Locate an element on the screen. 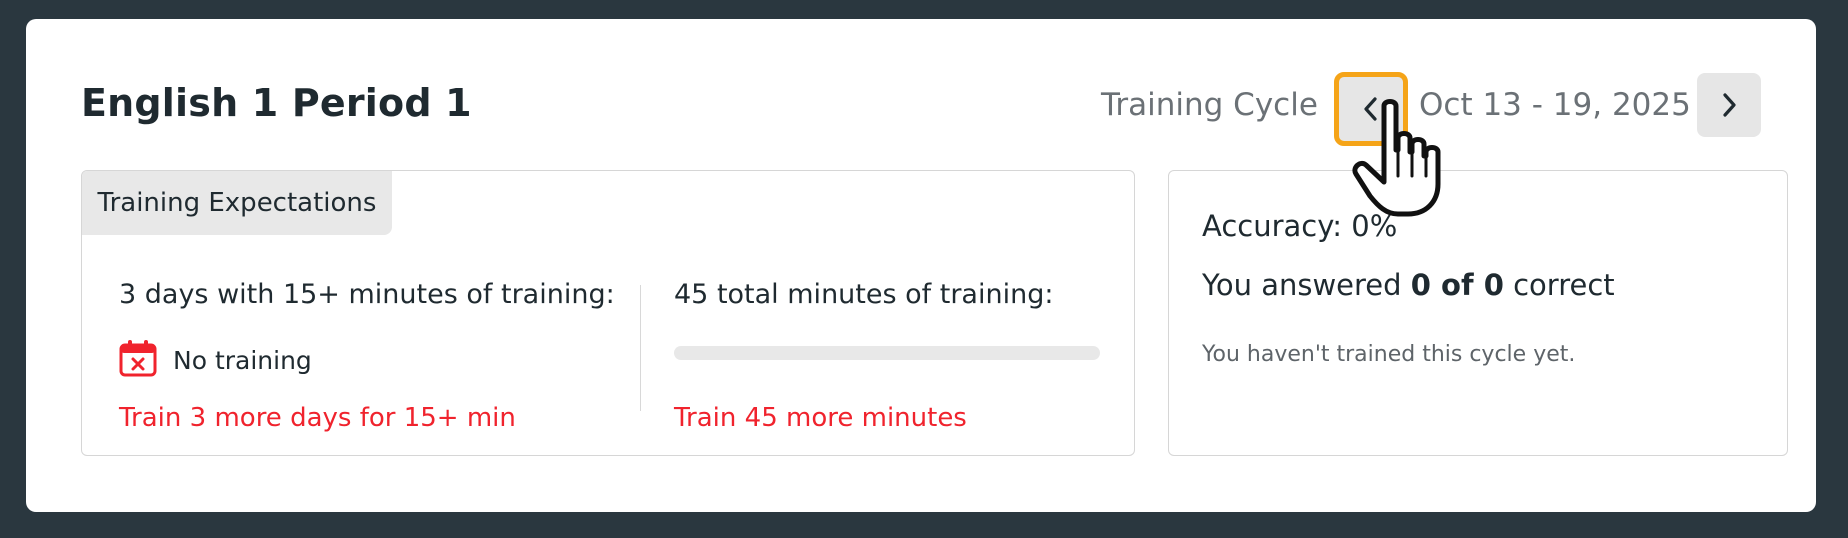  answered-prefix: You answered is located at coordinates (1306, 285).